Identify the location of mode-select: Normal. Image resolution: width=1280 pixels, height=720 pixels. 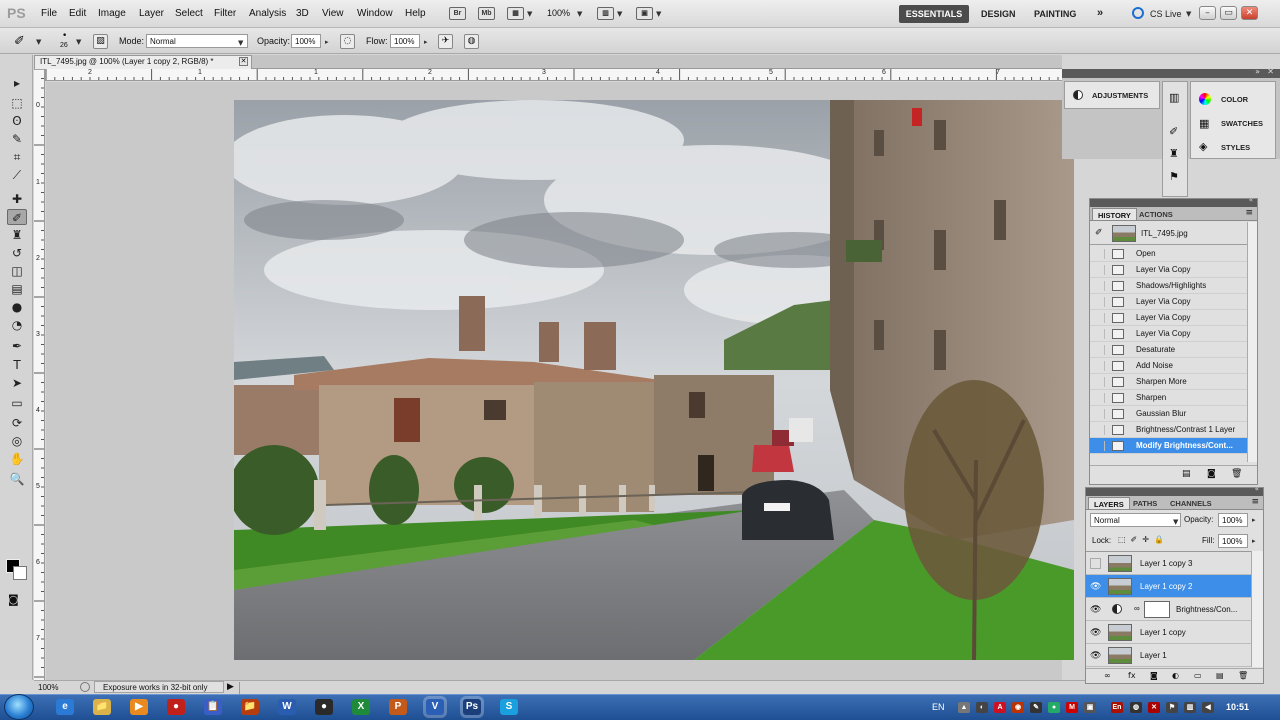
(197, 41).